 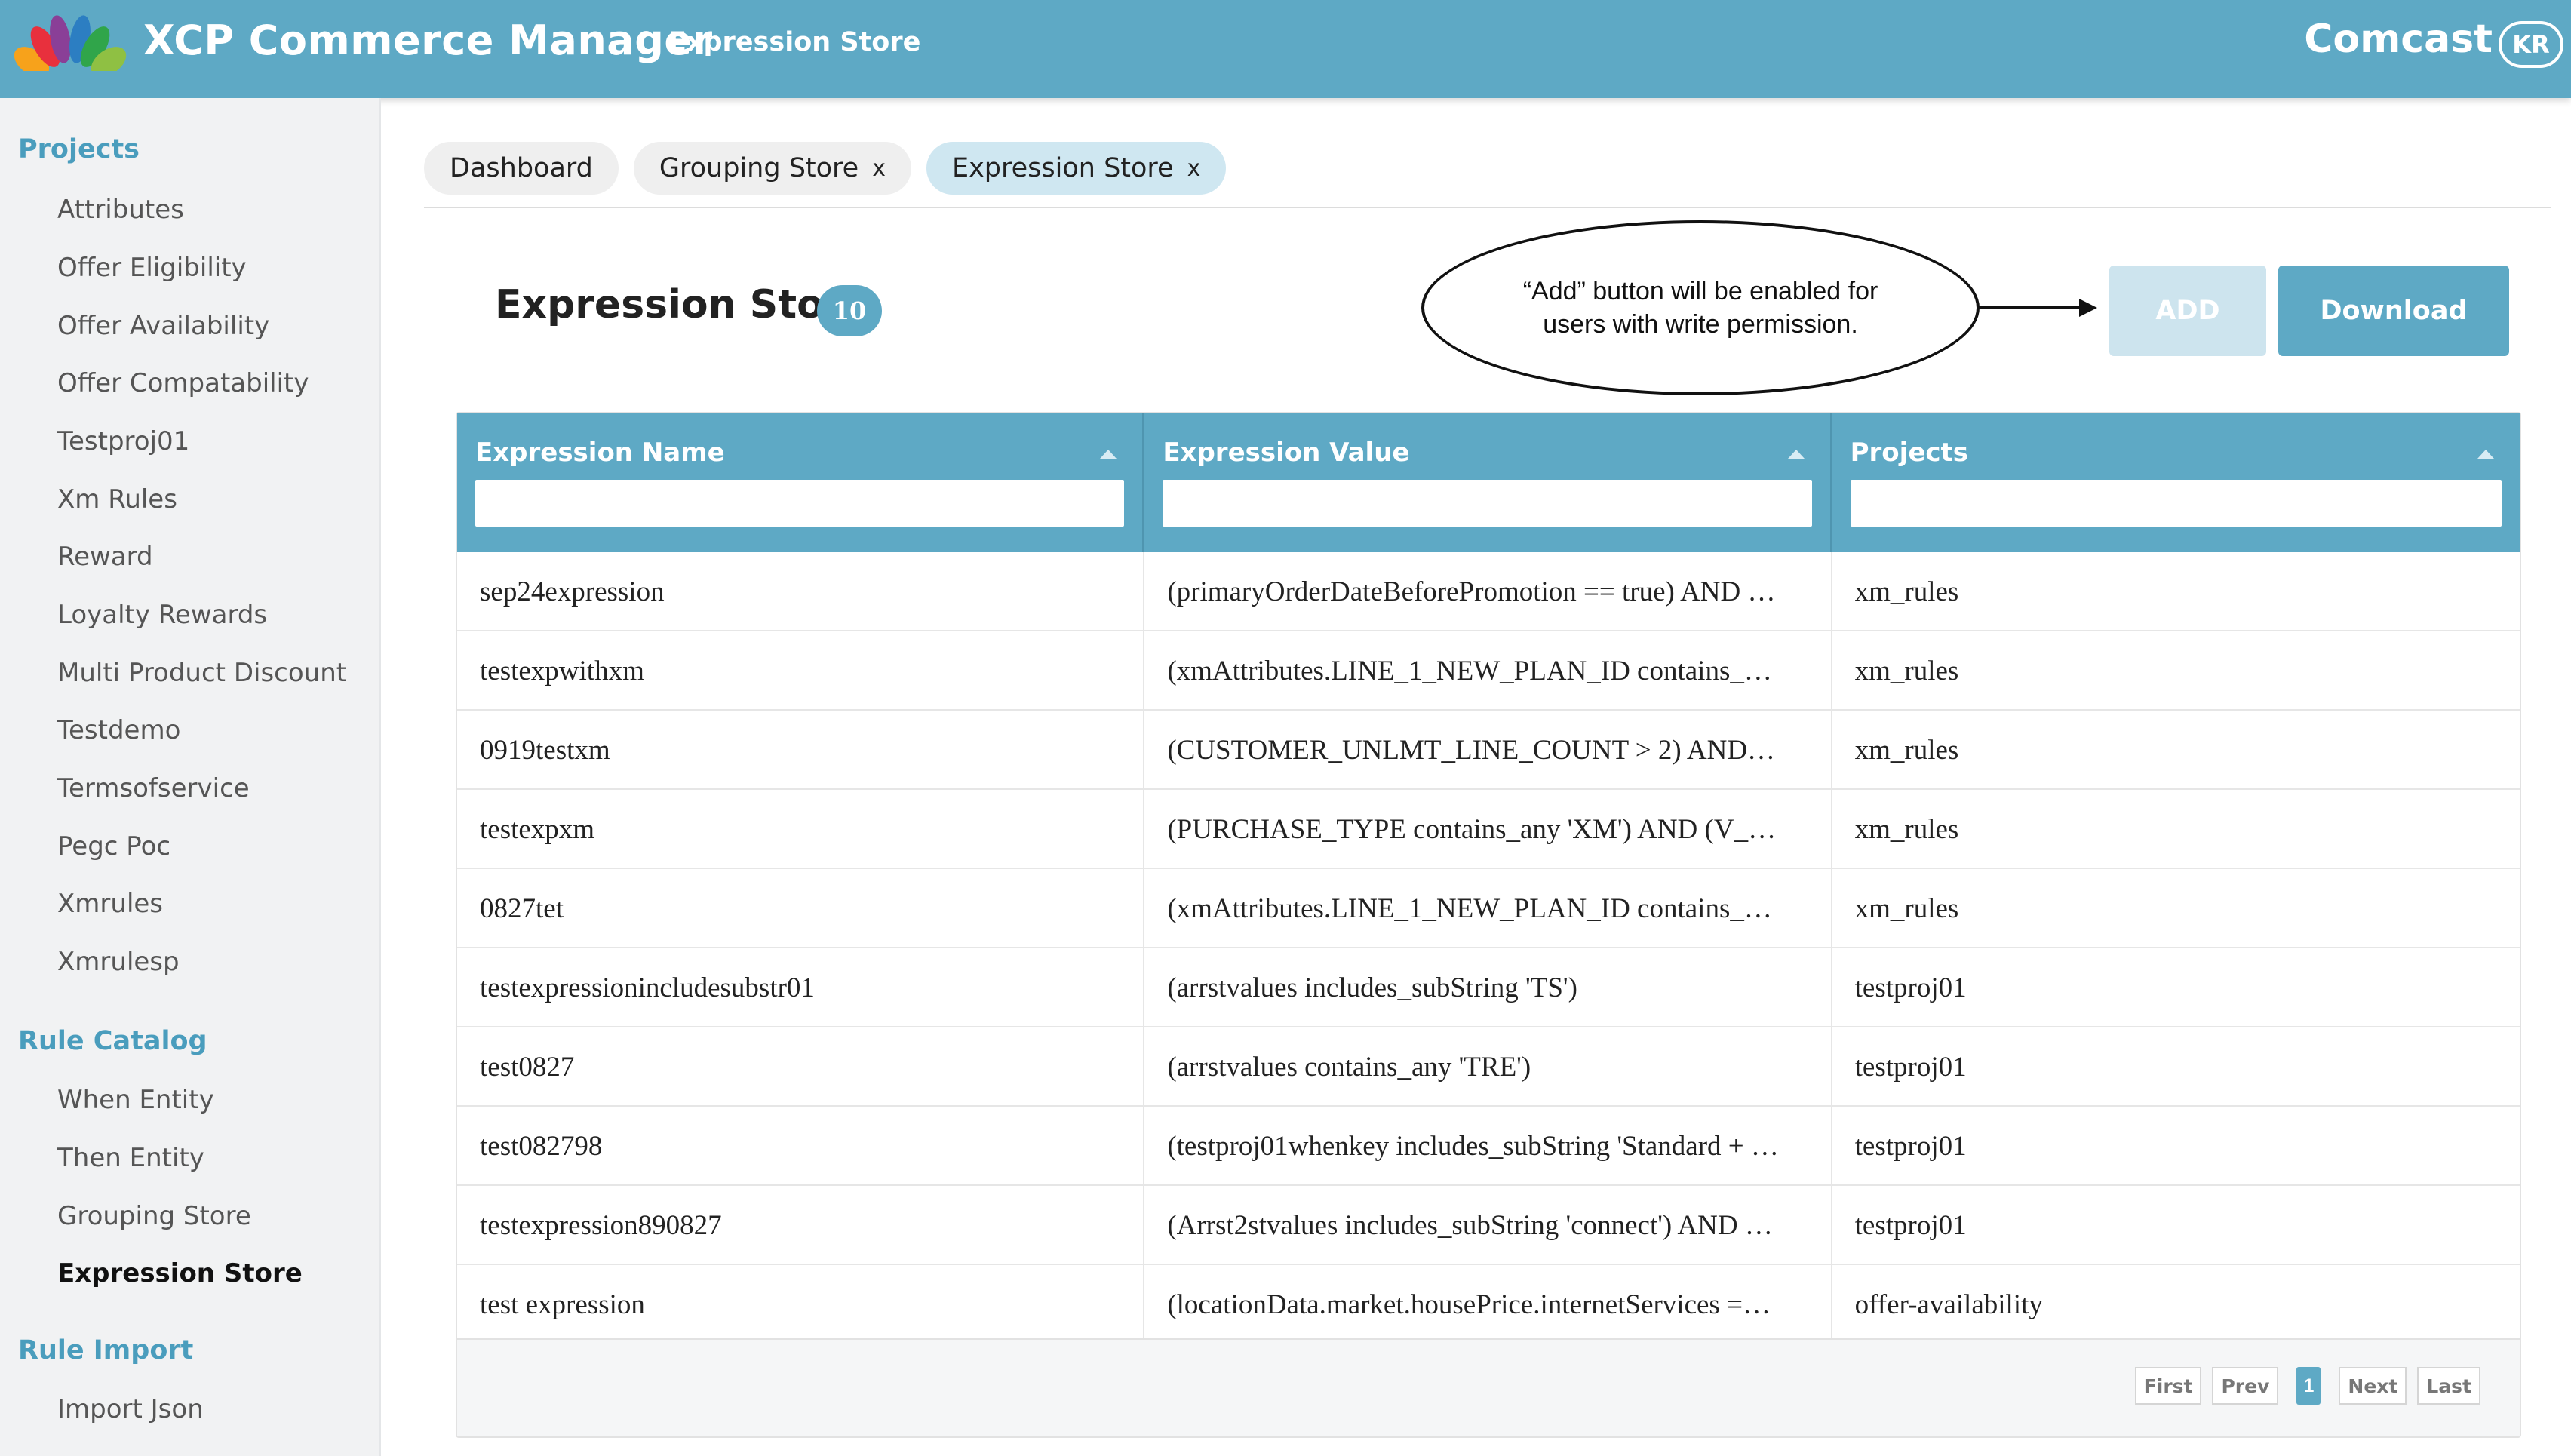 What do you see at coordinates (801, 988) in the screenshot?
I see `expression-name-cell: testexpressionincludesubstr01` at bounding box center [801, 988].